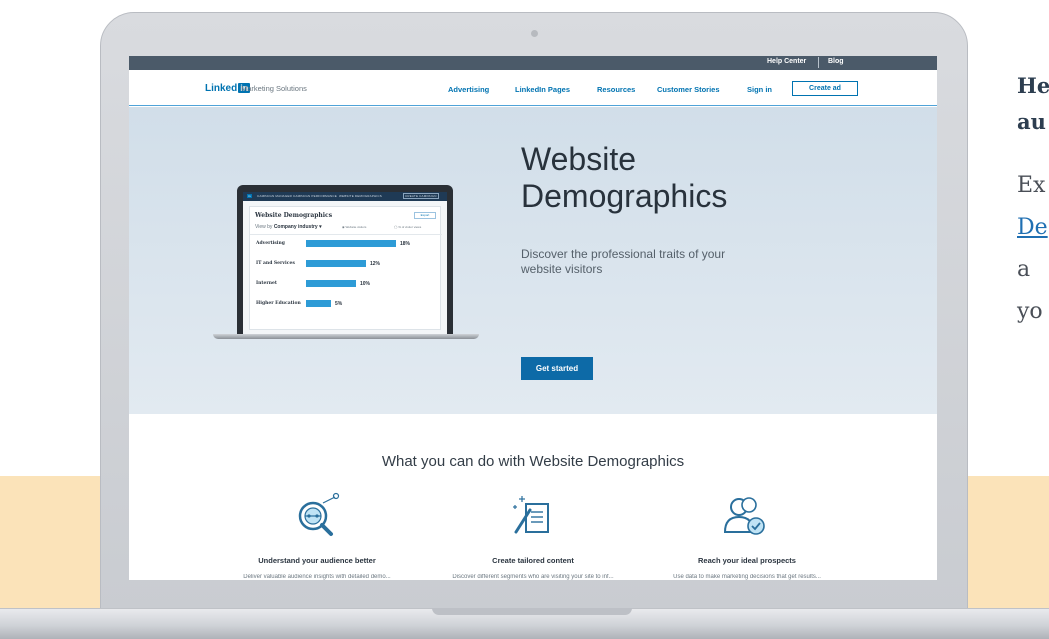 This screenshot has width=1049, height=639. I want to click on get-started-button: Get started, so click(557, 368).